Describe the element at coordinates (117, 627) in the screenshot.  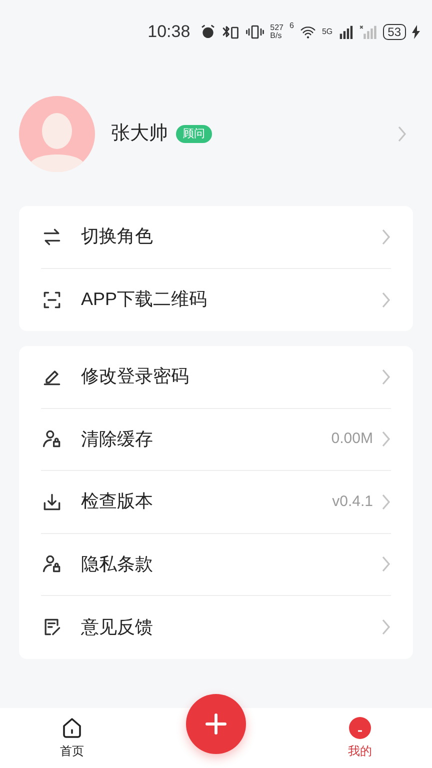
I see `menu-label: 意见反馈` at that location.